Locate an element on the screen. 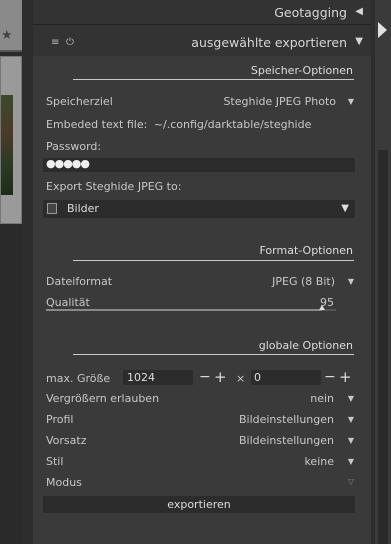 The image size is (391, 544). max-width-input: 1024 is located at coordinates (158, 377).